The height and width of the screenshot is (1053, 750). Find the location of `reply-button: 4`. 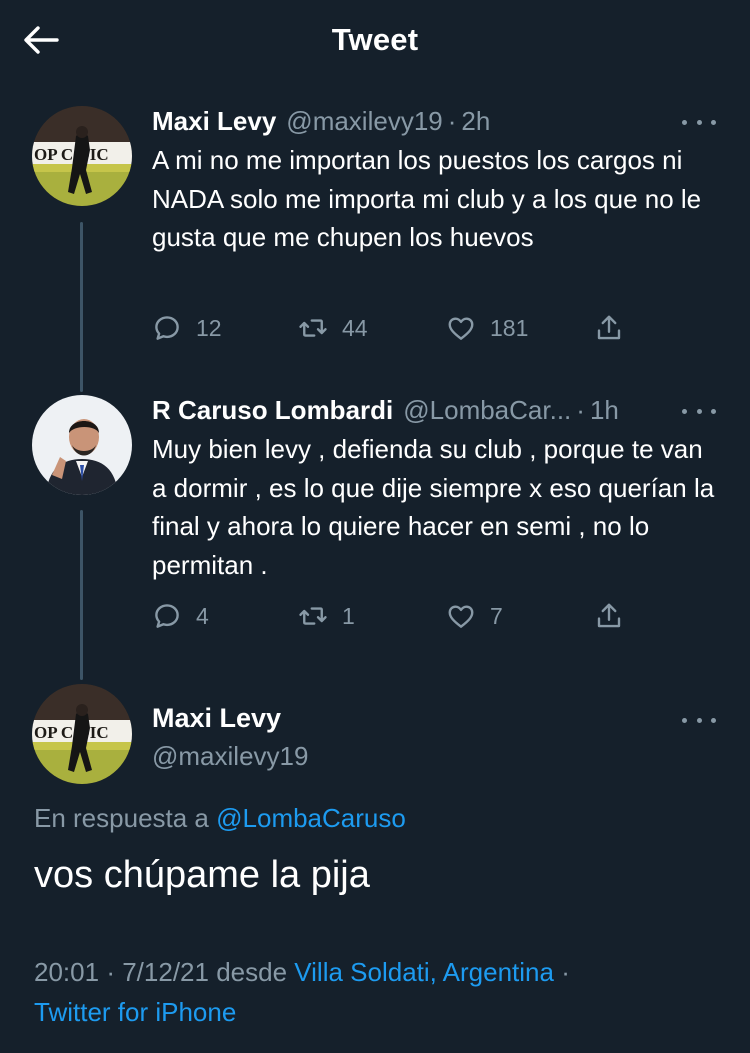

reply-button: 4 is located at coordinates (180, 616).